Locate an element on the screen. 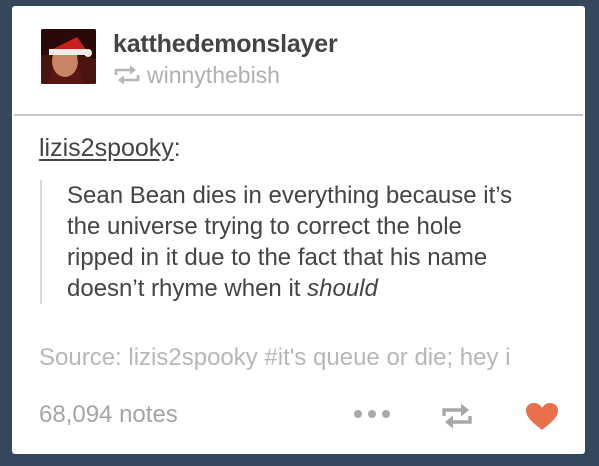 Image resolution: width=599 pixels, height=466 pixels. blog-name-link: katthedemonslayer is located at coordinates (225, 44).